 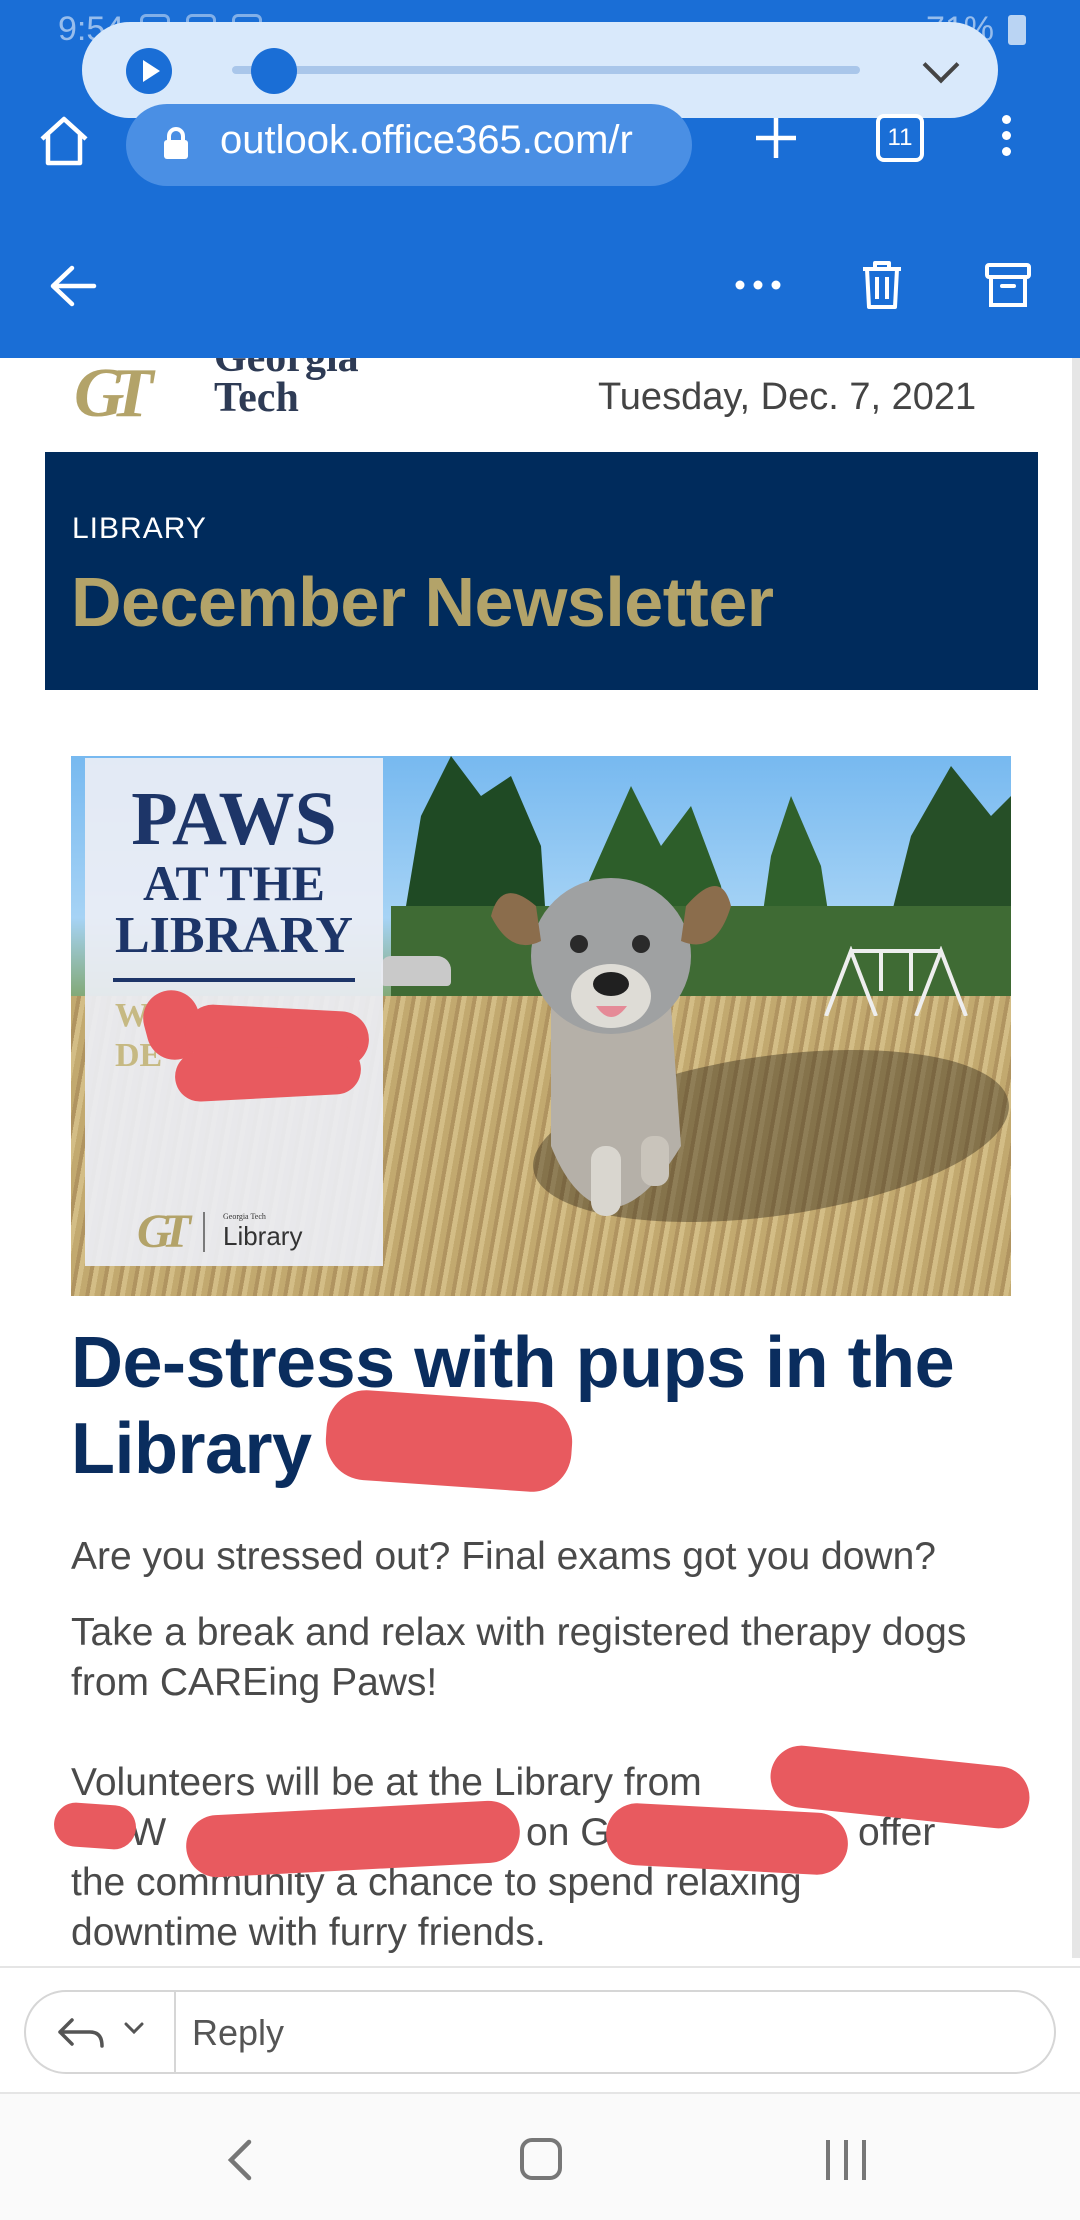 I want to click on car-shape, so click(x=416, y=971).